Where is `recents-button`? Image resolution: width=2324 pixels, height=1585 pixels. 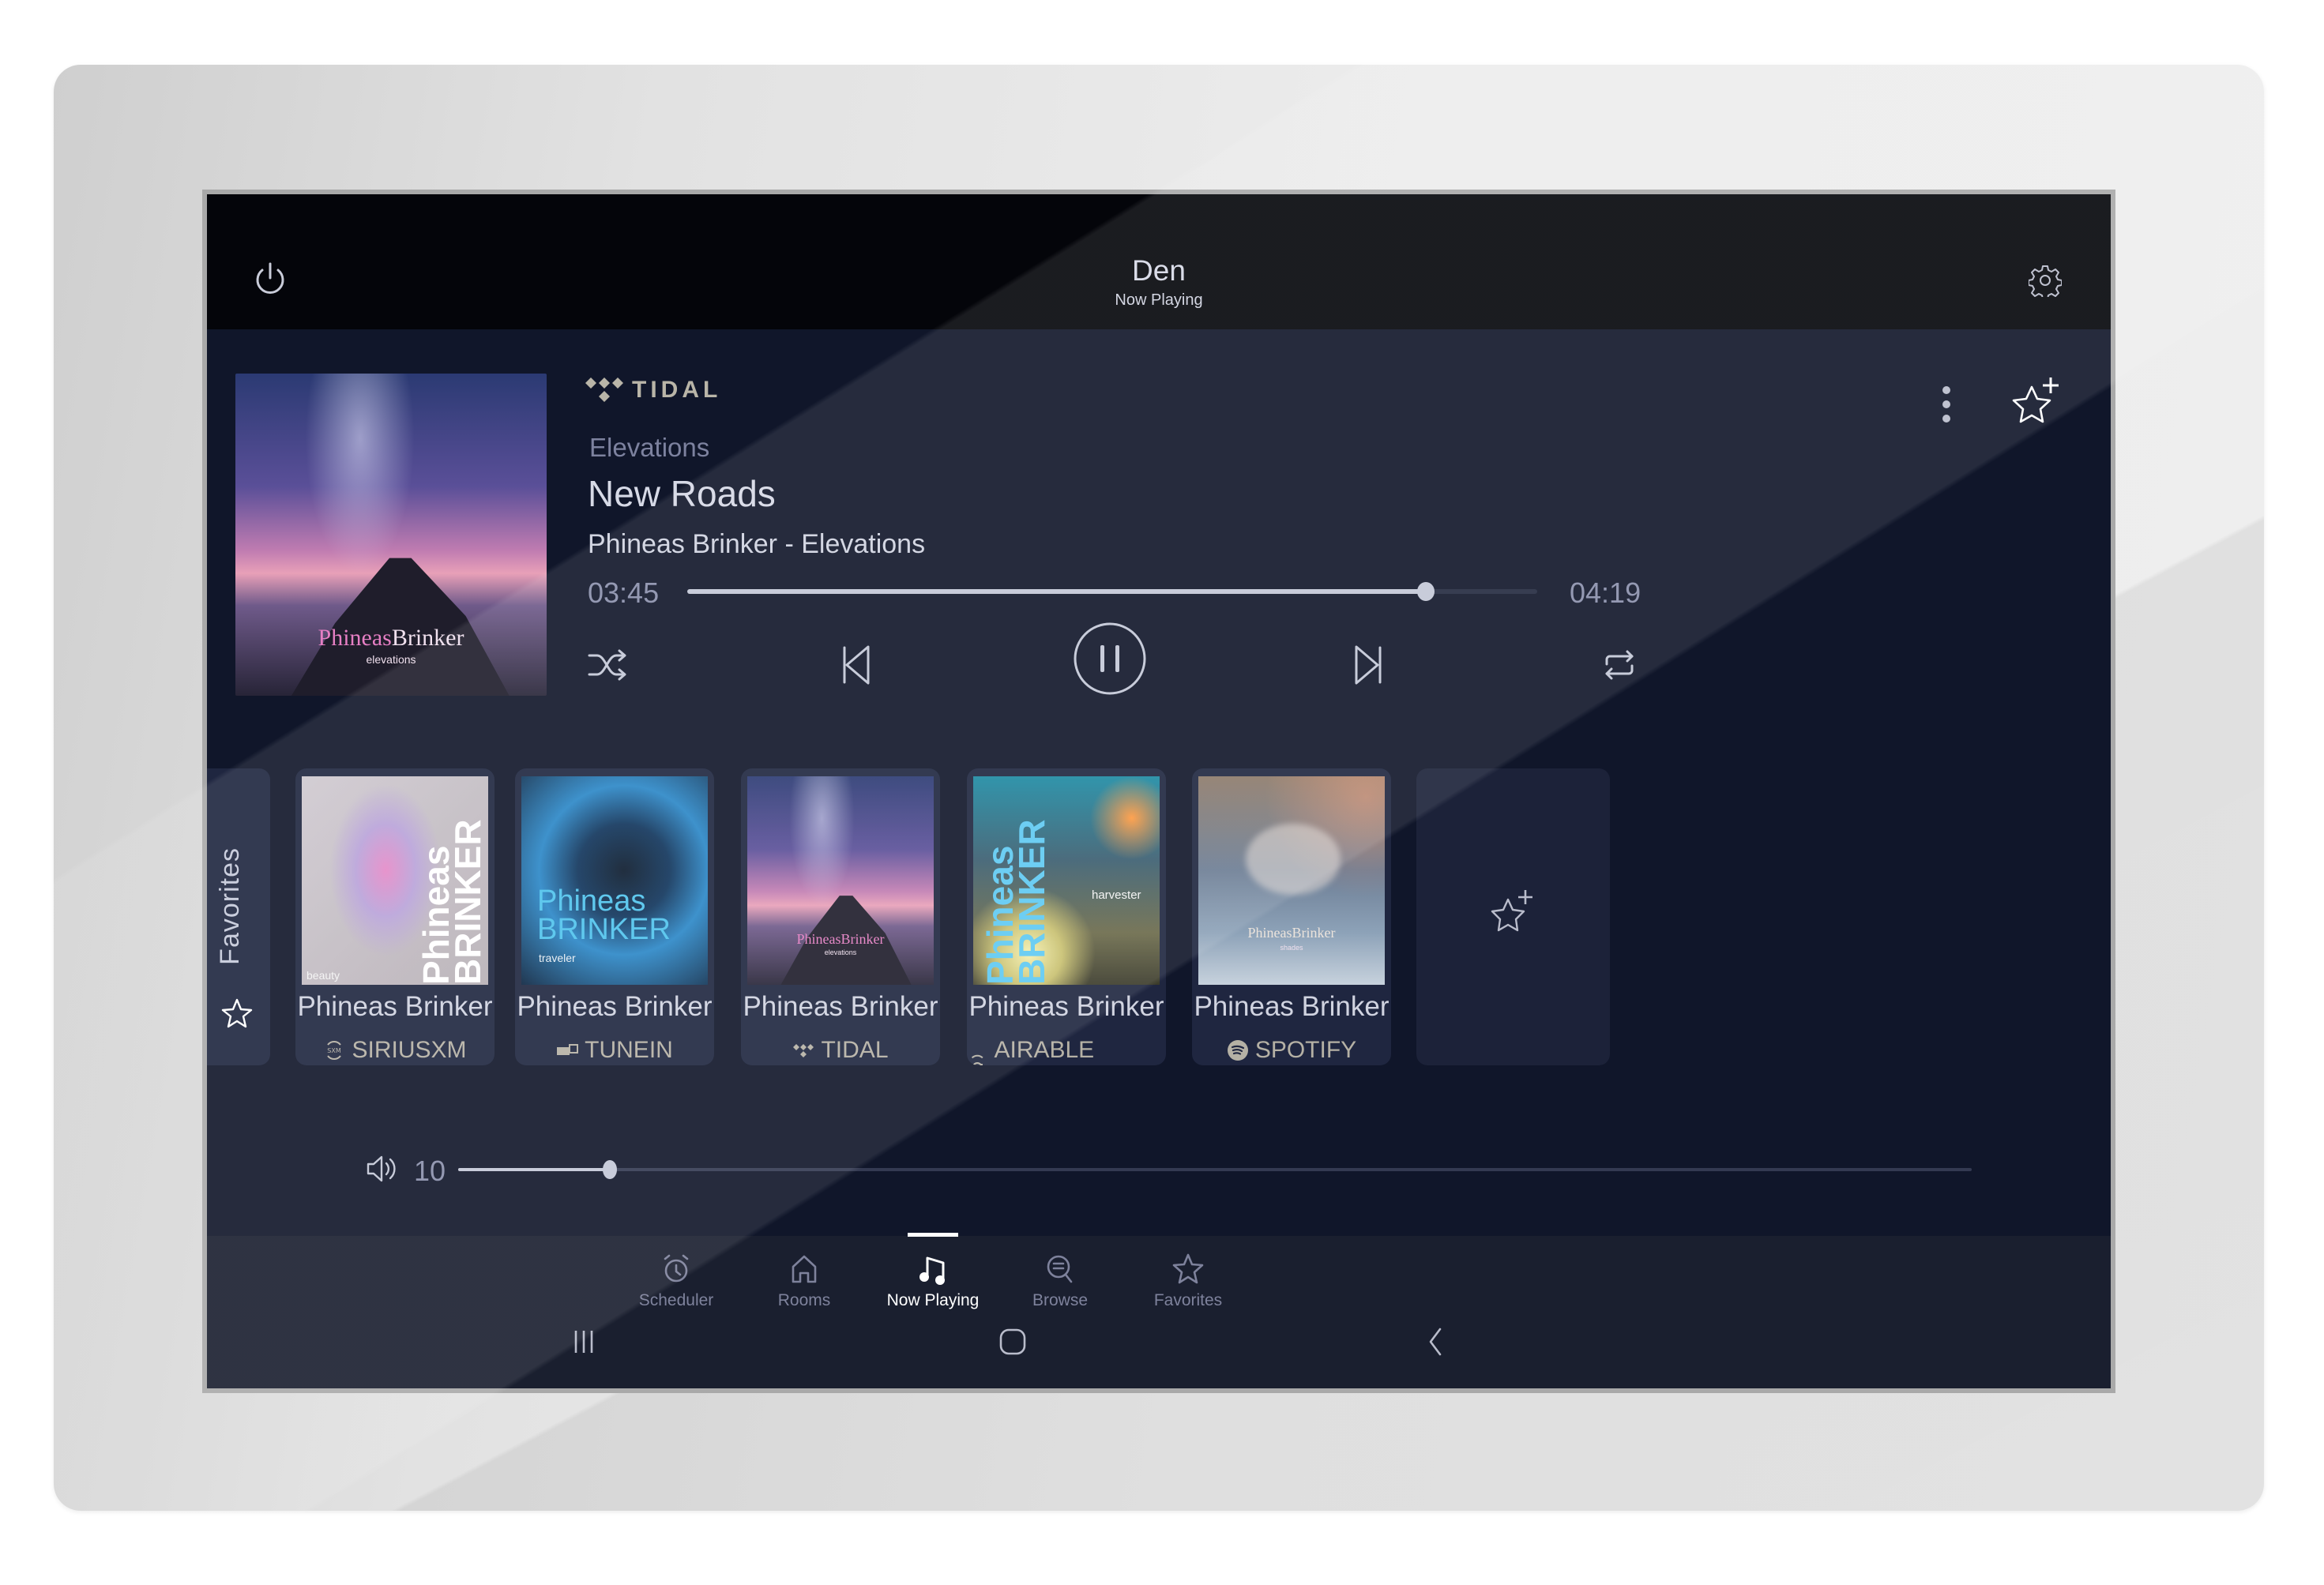
recents-button is located at coordinates (583, 1345).